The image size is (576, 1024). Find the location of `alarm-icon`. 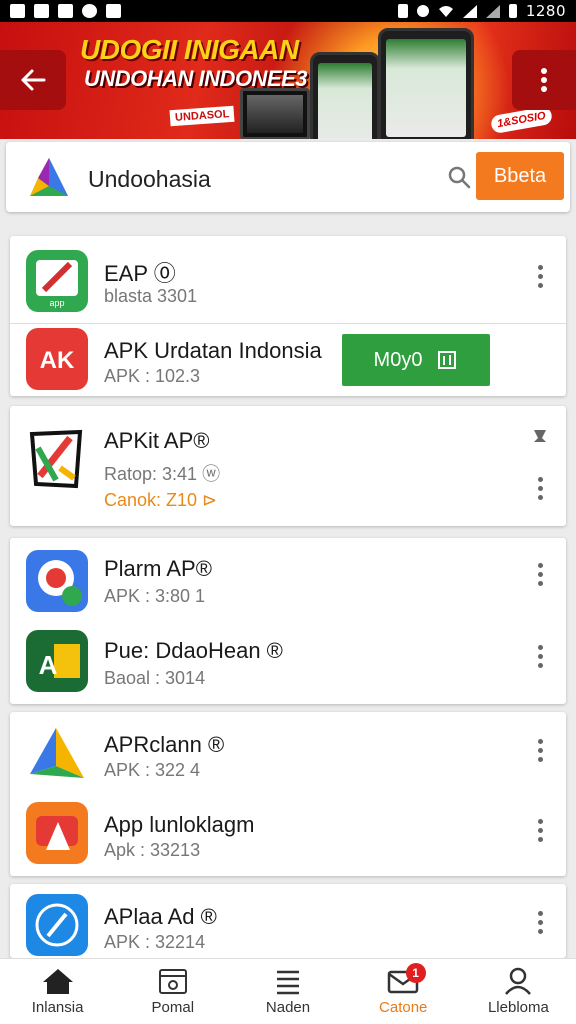

alarm-icon is located at coordinates (422, 11).